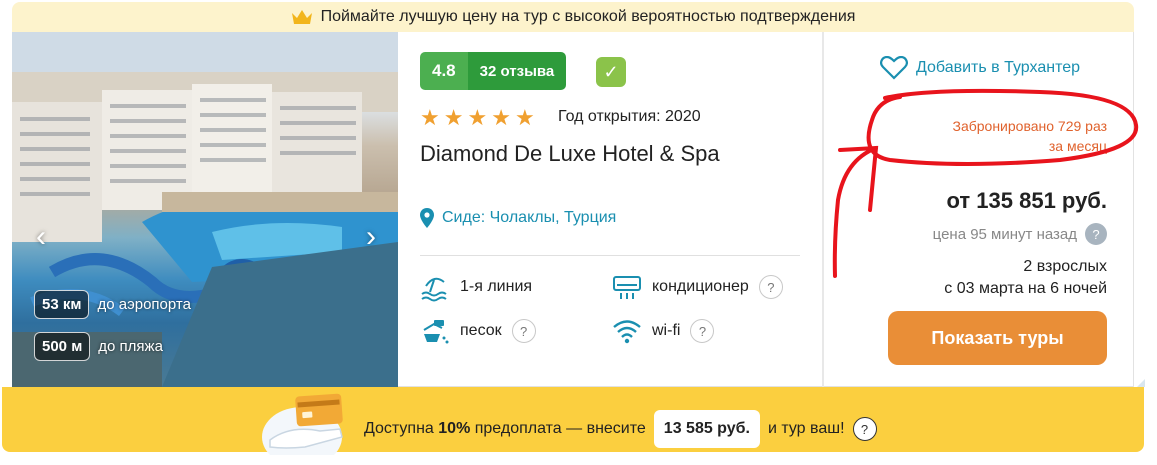 The height and width of the screenshot is (465, 1157). I want to click on booked-line: за месяц, so click(1077, 146).